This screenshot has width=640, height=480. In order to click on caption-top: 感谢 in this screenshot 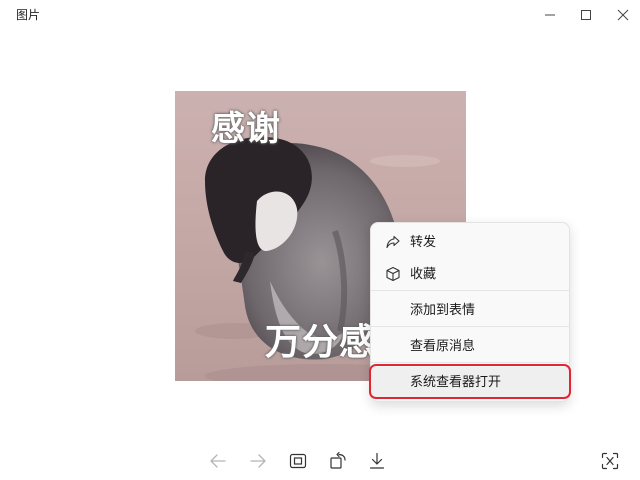, I will do `click(246, 129)`.